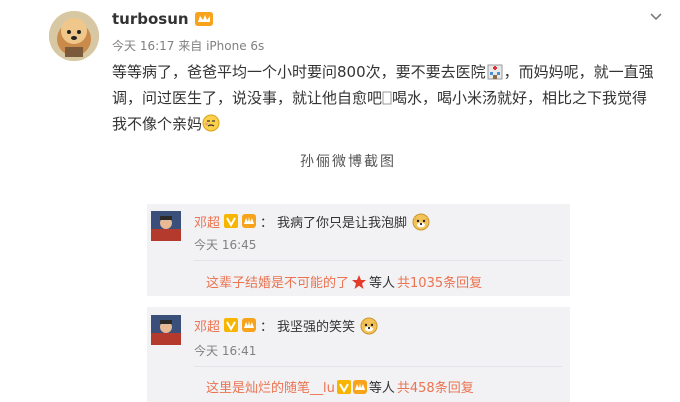  I want to click on comment-line: 邓超 ： 我坚强的笑笑, so click(286, 325).